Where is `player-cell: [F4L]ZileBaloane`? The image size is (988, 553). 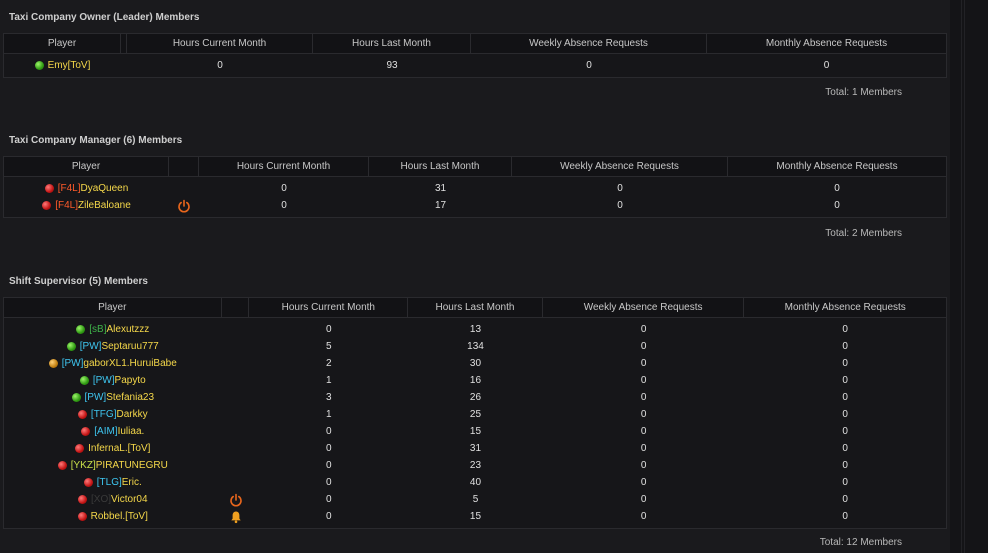
player-cell: [F4L]ZileBaloane is located at coordinates (86, 205).